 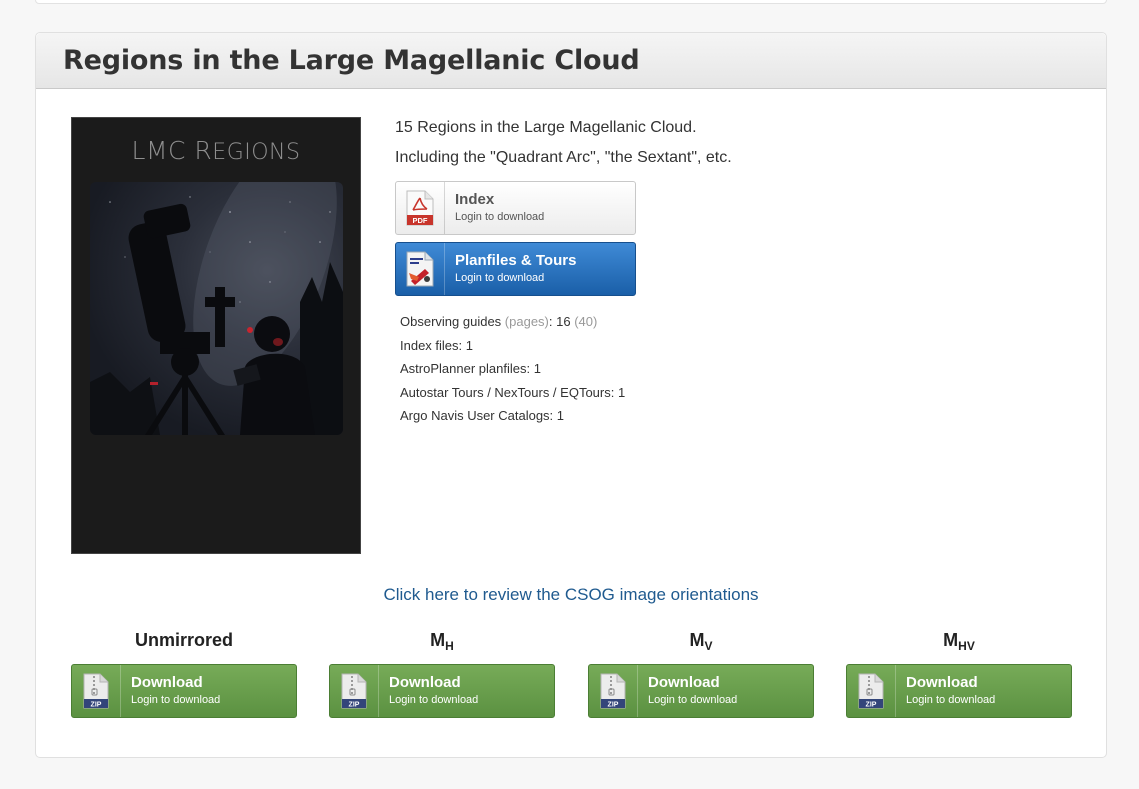 What do you see at coordinates (442, 691) in the screenshot?
I see `download-mh-button: ZIP Download Login to download` at bounding box center [442, 691].